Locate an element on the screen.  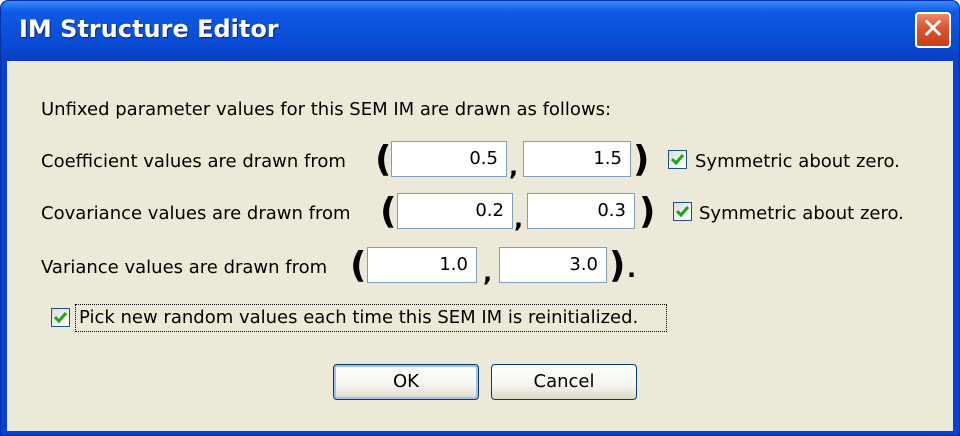
covariance-high-input: 0.3 is located at coordinates (581, 211).